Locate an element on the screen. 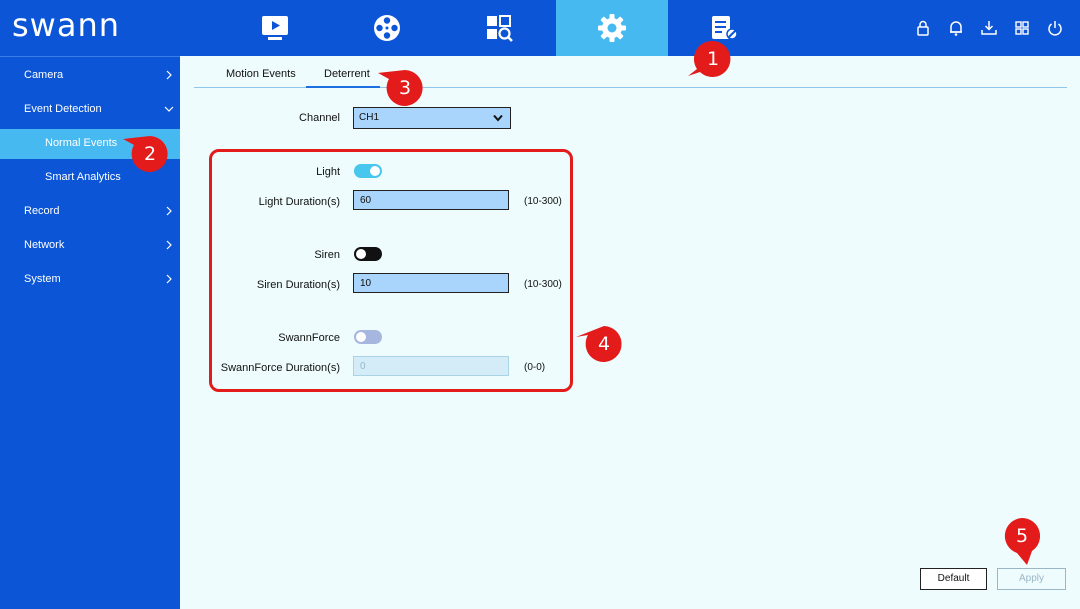 This screenshot has width=1080, height=609. light-label: Light is located at coordinates (328, 172).